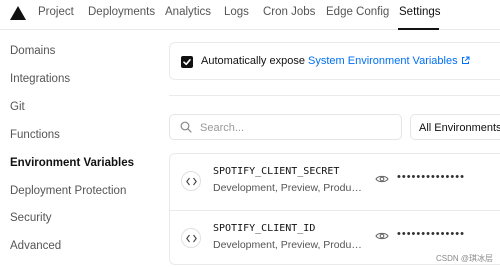 The image size is (500, 267). What do you see at coordinates (18, 13) in the screenshot?
I see `vercel-logo-icon` at bounding box center [18, 13].